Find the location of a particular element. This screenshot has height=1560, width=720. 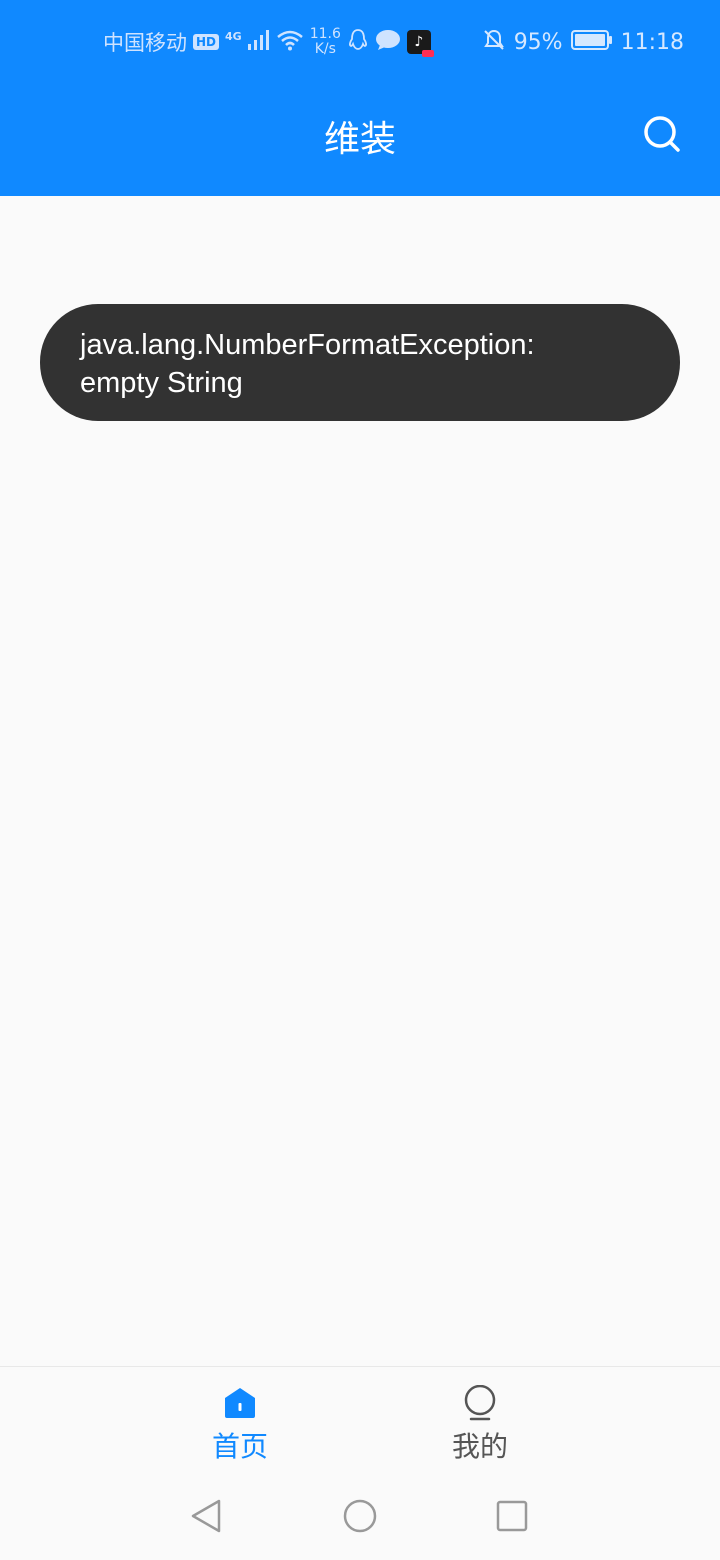

speed-unit: K/s is located at coordinates (325, 49).